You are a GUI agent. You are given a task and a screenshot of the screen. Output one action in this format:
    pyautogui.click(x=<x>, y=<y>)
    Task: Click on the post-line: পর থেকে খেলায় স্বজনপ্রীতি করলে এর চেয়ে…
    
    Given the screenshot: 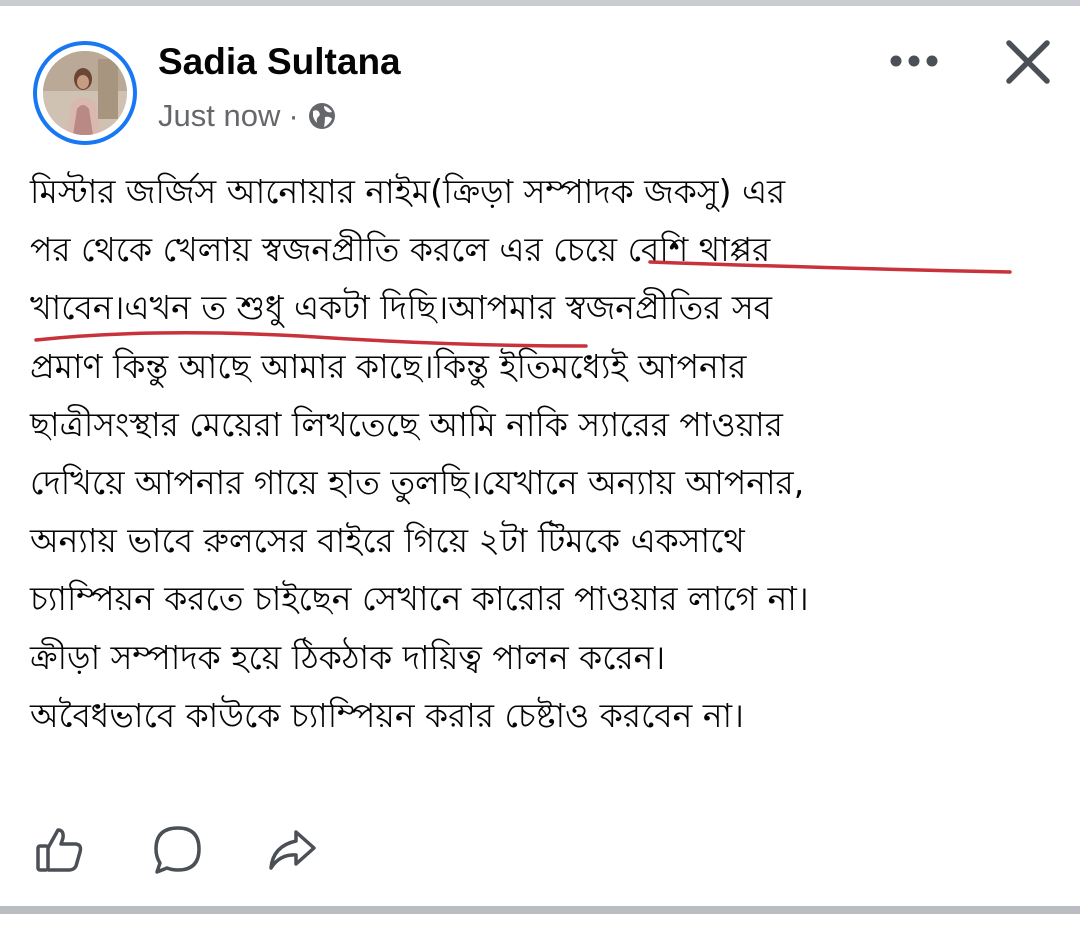 What is the action you would take?
    pyautogui.click(x=400, y=250)
    